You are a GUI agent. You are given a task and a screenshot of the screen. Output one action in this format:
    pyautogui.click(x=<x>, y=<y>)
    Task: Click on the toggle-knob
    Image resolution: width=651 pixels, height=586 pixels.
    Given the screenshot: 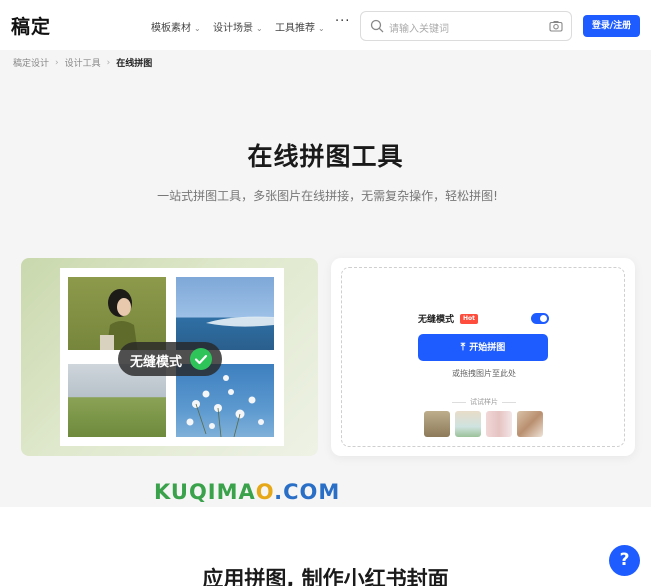 What is the action you would take?
    pyautogui.click(x=543, y=318)
    